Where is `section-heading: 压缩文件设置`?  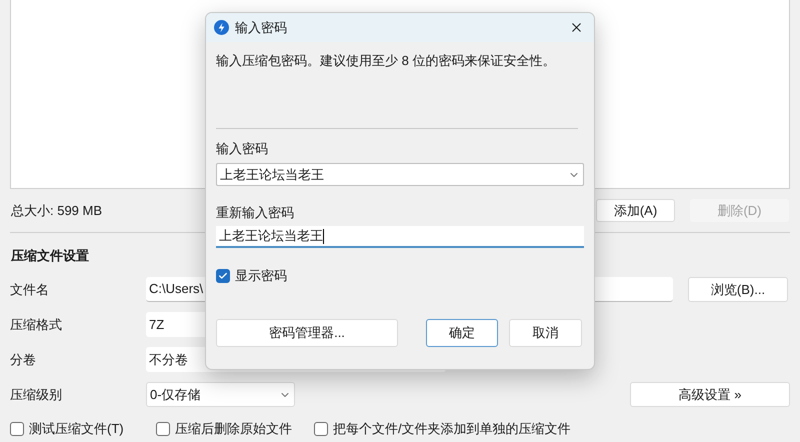
section-heading: 压缩文件设置 is located at coordinates (50, 256).